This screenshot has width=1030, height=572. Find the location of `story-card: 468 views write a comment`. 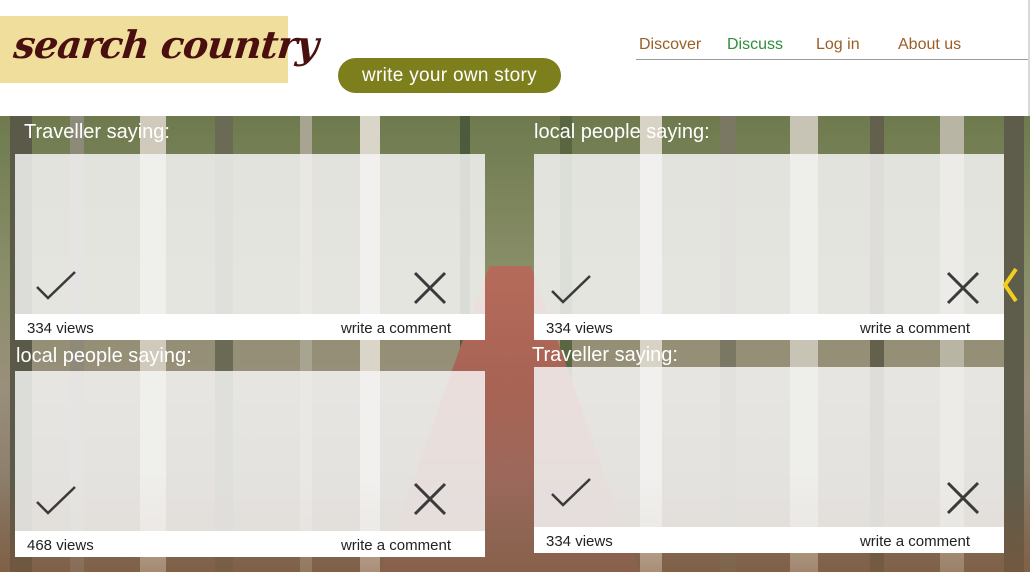

story-card: 468 views write a comment is located at coordinates (250, 464).